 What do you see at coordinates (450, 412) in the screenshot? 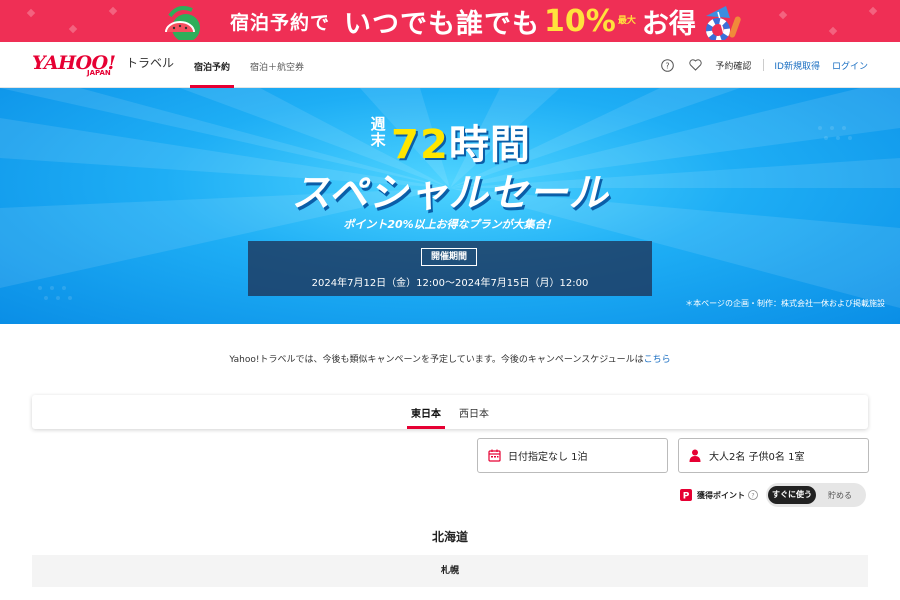
I see `region-tabs: 東日本 西日本` at bounding box center [450, 412].